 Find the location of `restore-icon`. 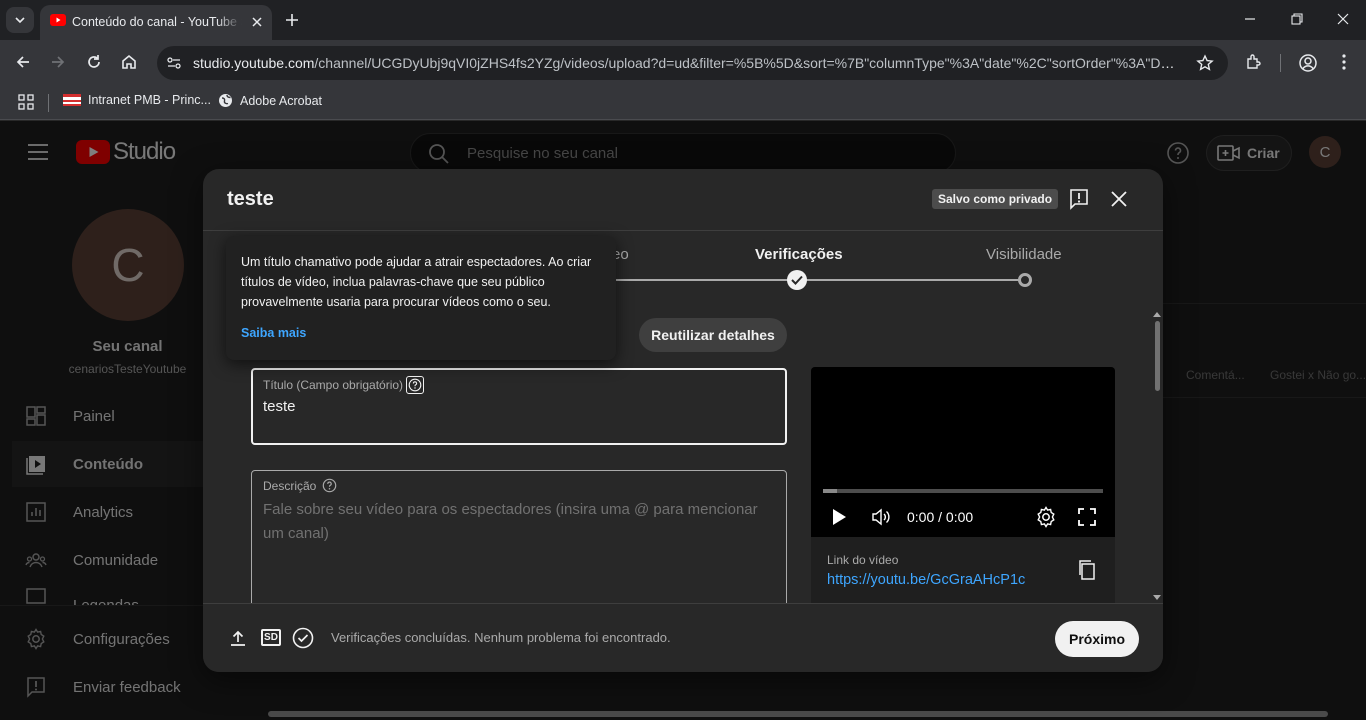

restore-icon is located at coordinates (1297, 19).